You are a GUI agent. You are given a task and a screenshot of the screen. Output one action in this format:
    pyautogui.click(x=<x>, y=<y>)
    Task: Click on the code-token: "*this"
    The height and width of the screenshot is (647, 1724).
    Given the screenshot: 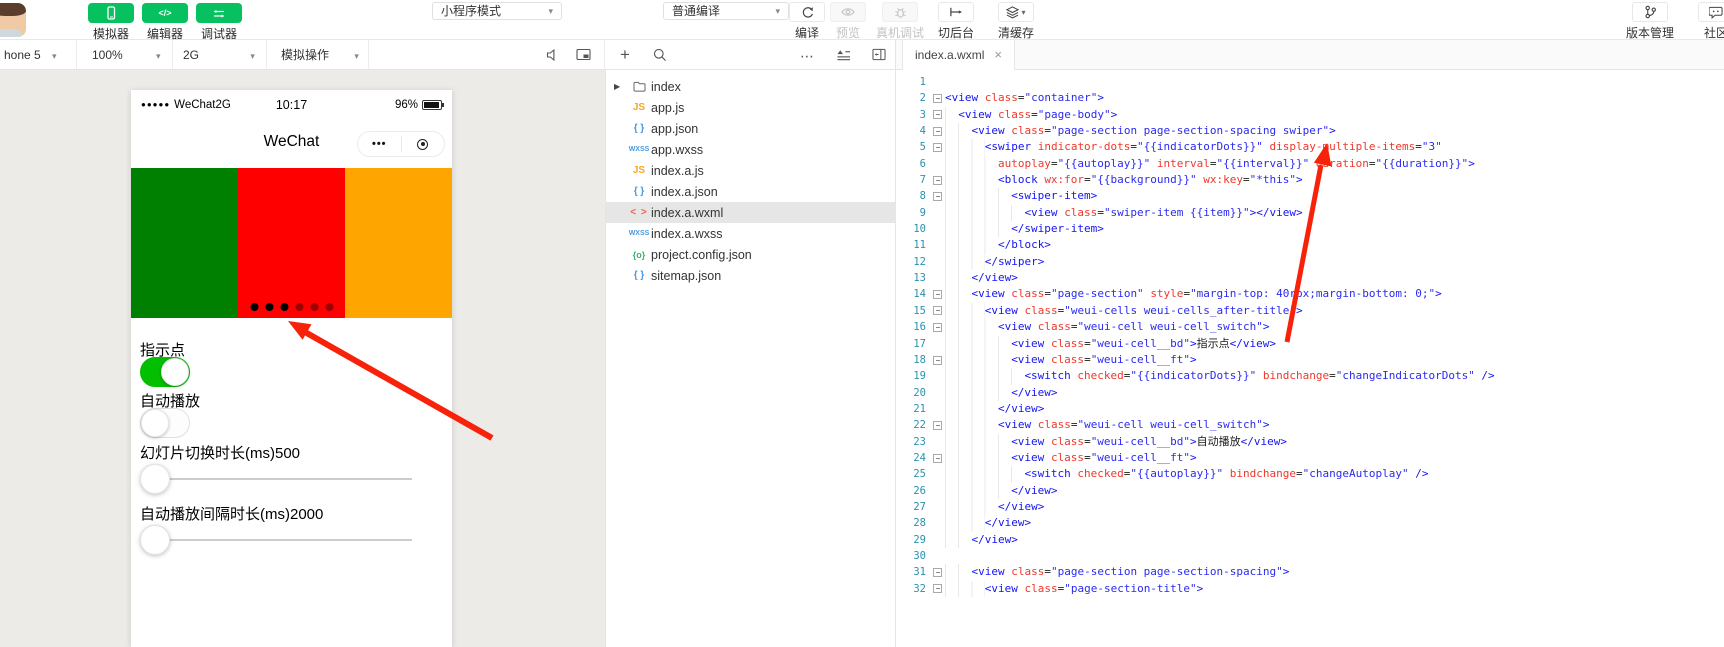 What is the action you would take?
    pyautogui.click(x=1273, y=180)
    